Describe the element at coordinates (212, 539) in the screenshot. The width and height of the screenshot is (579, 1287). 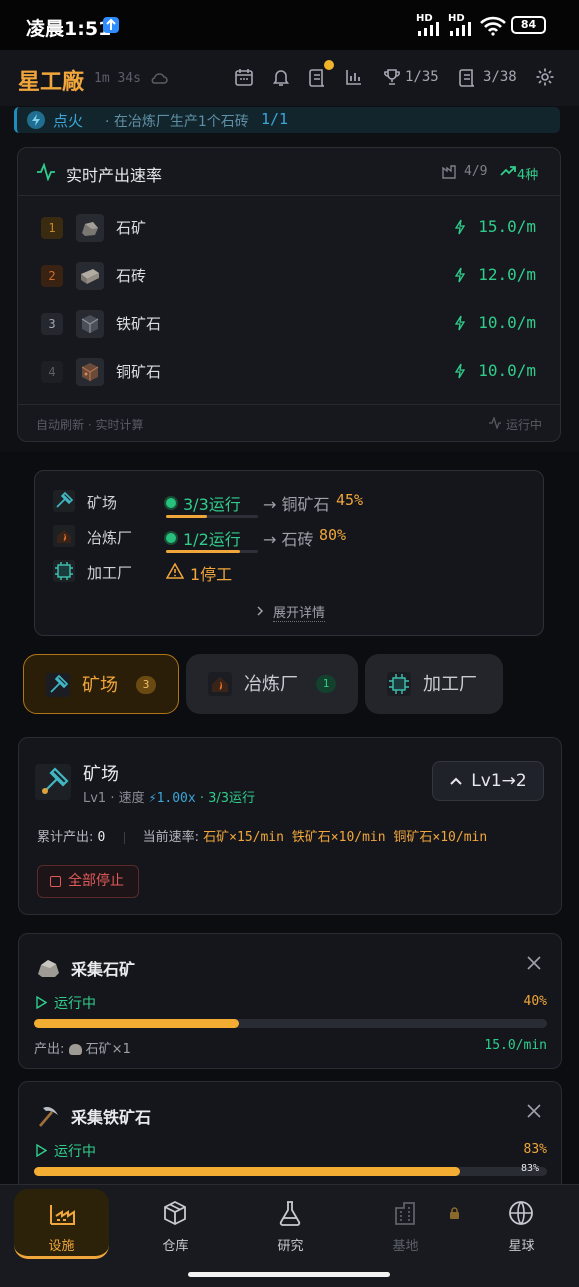
I see `running-count: 1/2运行` at that location.